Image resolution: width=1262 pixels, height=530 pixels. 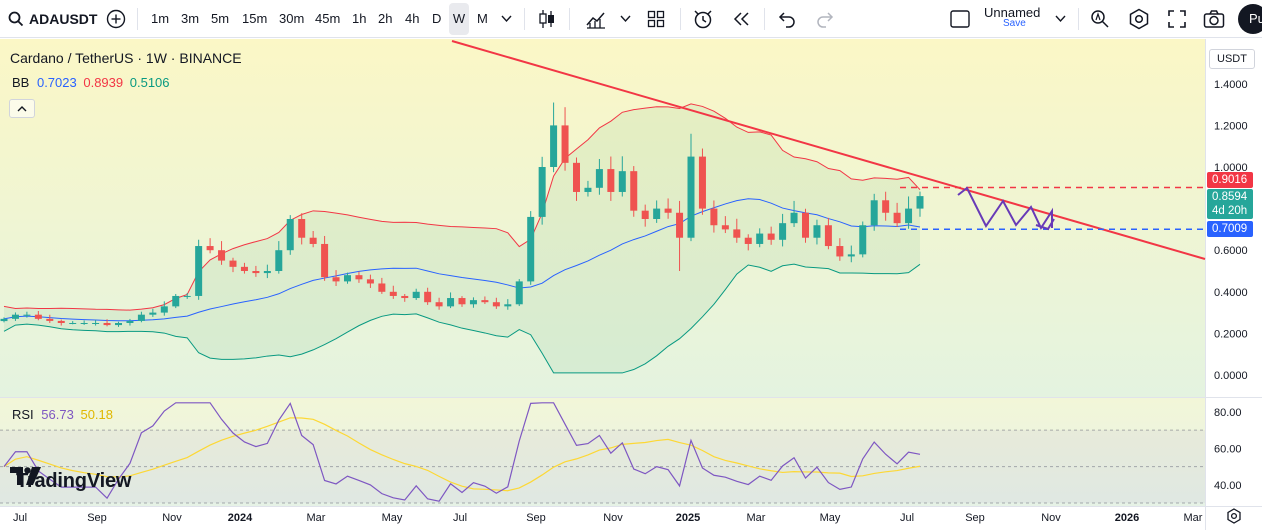 I want to click on timeframe-2h: 2h, so click(x=385, y=19).